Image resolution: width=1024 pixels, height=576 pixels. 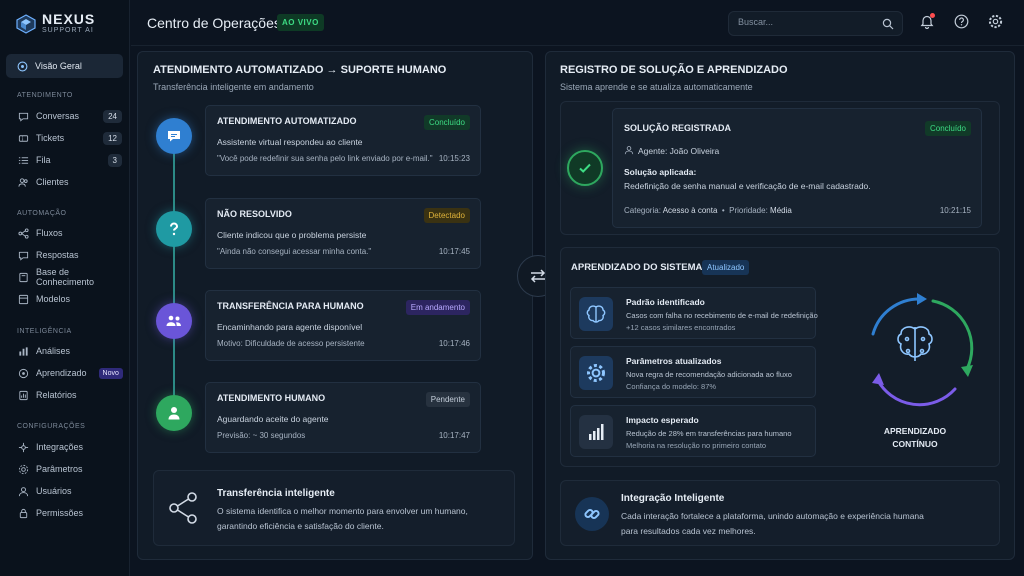 I want to click on sidebar-item-relatorios: Relatórios, so click(x=70, y=395).